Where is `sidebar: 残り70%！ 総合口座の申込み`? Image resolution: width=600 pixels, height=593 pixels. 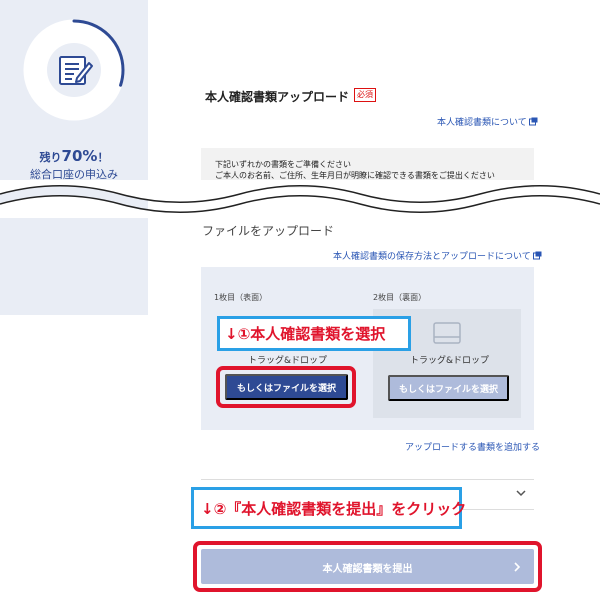 sidebar: 残り70%！ 総合口座の申込み is located at coordinates (74, 157).